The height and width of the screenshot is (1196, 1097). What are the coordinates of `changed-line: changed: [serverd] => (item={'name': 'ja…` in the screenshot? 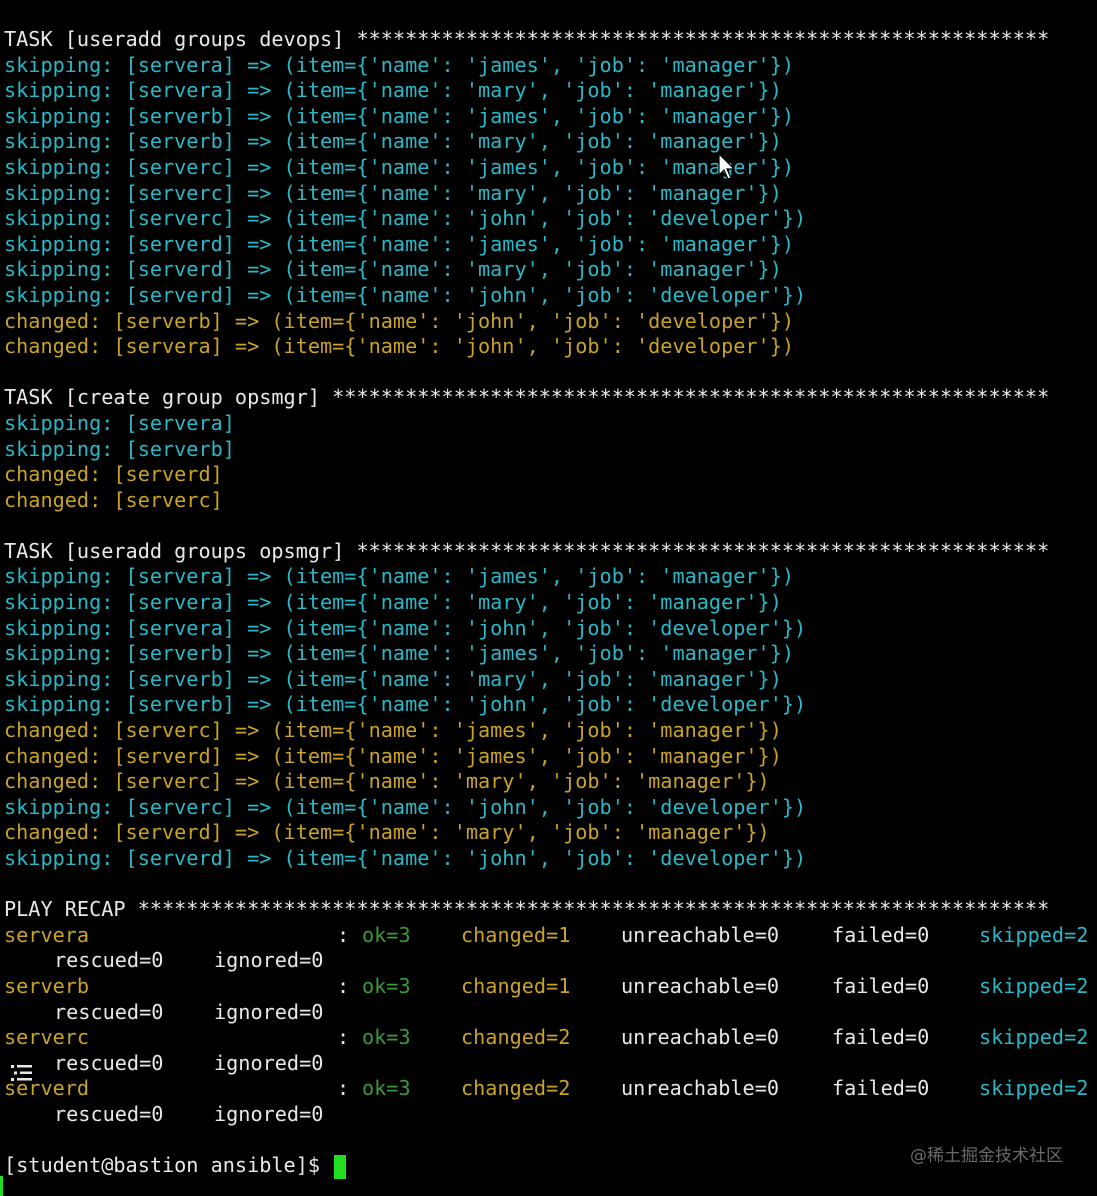 It's located at (393, 755).